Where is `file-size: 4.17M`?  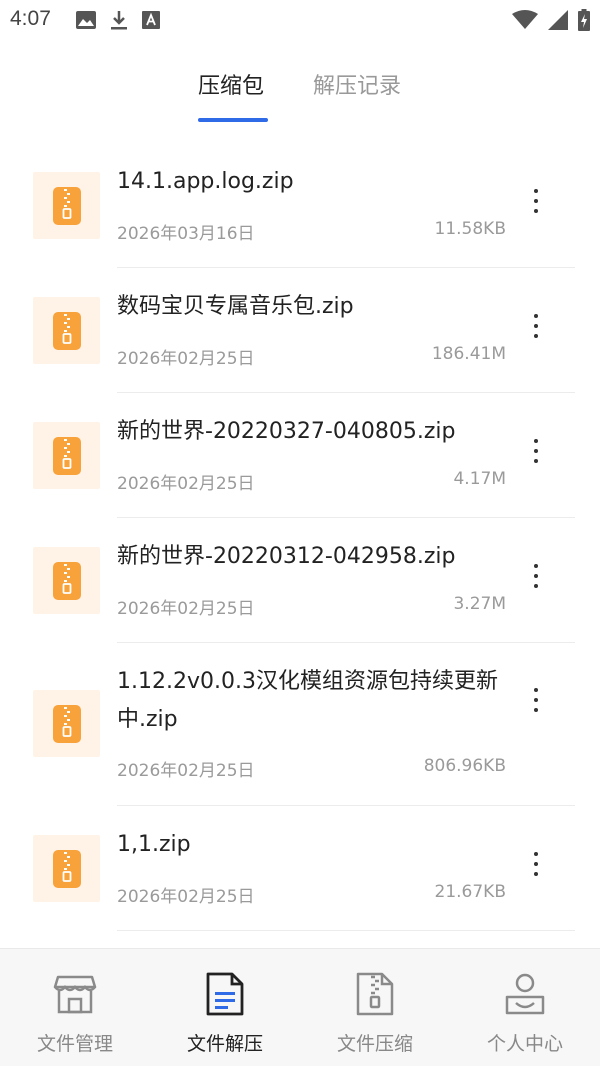 file-size: 4.17M is located at coordinates (479, 479).